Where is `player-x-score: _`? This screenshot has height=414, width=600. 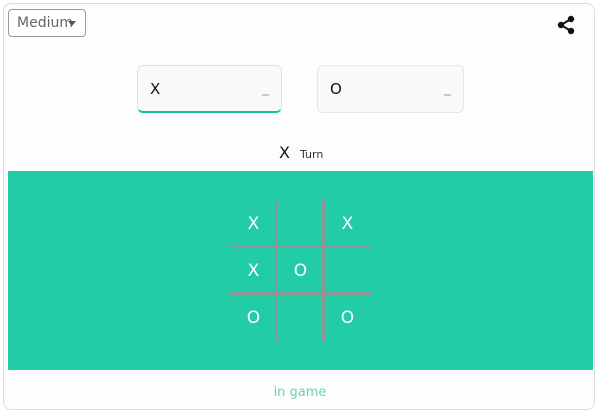
player-x-score: _ is located at coordinates (265, 88).